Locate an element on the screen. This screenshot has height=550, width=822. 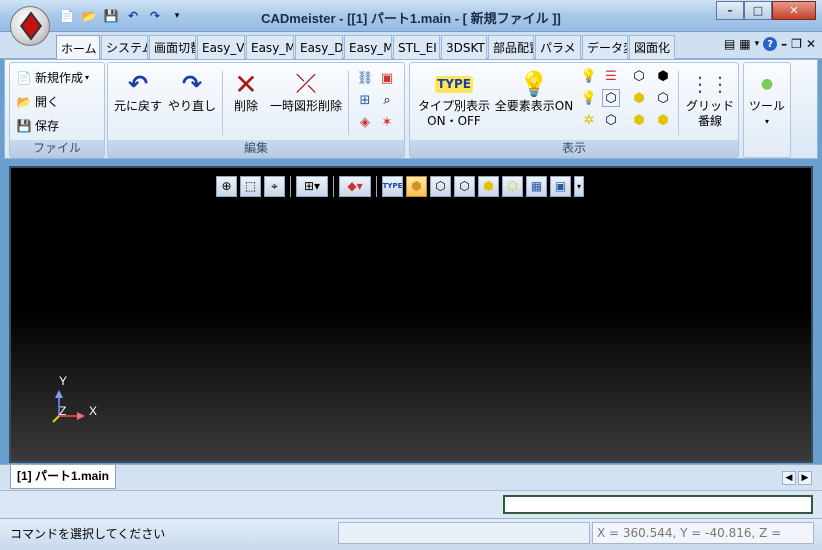
shaded-cube-icon: ⬢ is located at coordinates (416, 186).